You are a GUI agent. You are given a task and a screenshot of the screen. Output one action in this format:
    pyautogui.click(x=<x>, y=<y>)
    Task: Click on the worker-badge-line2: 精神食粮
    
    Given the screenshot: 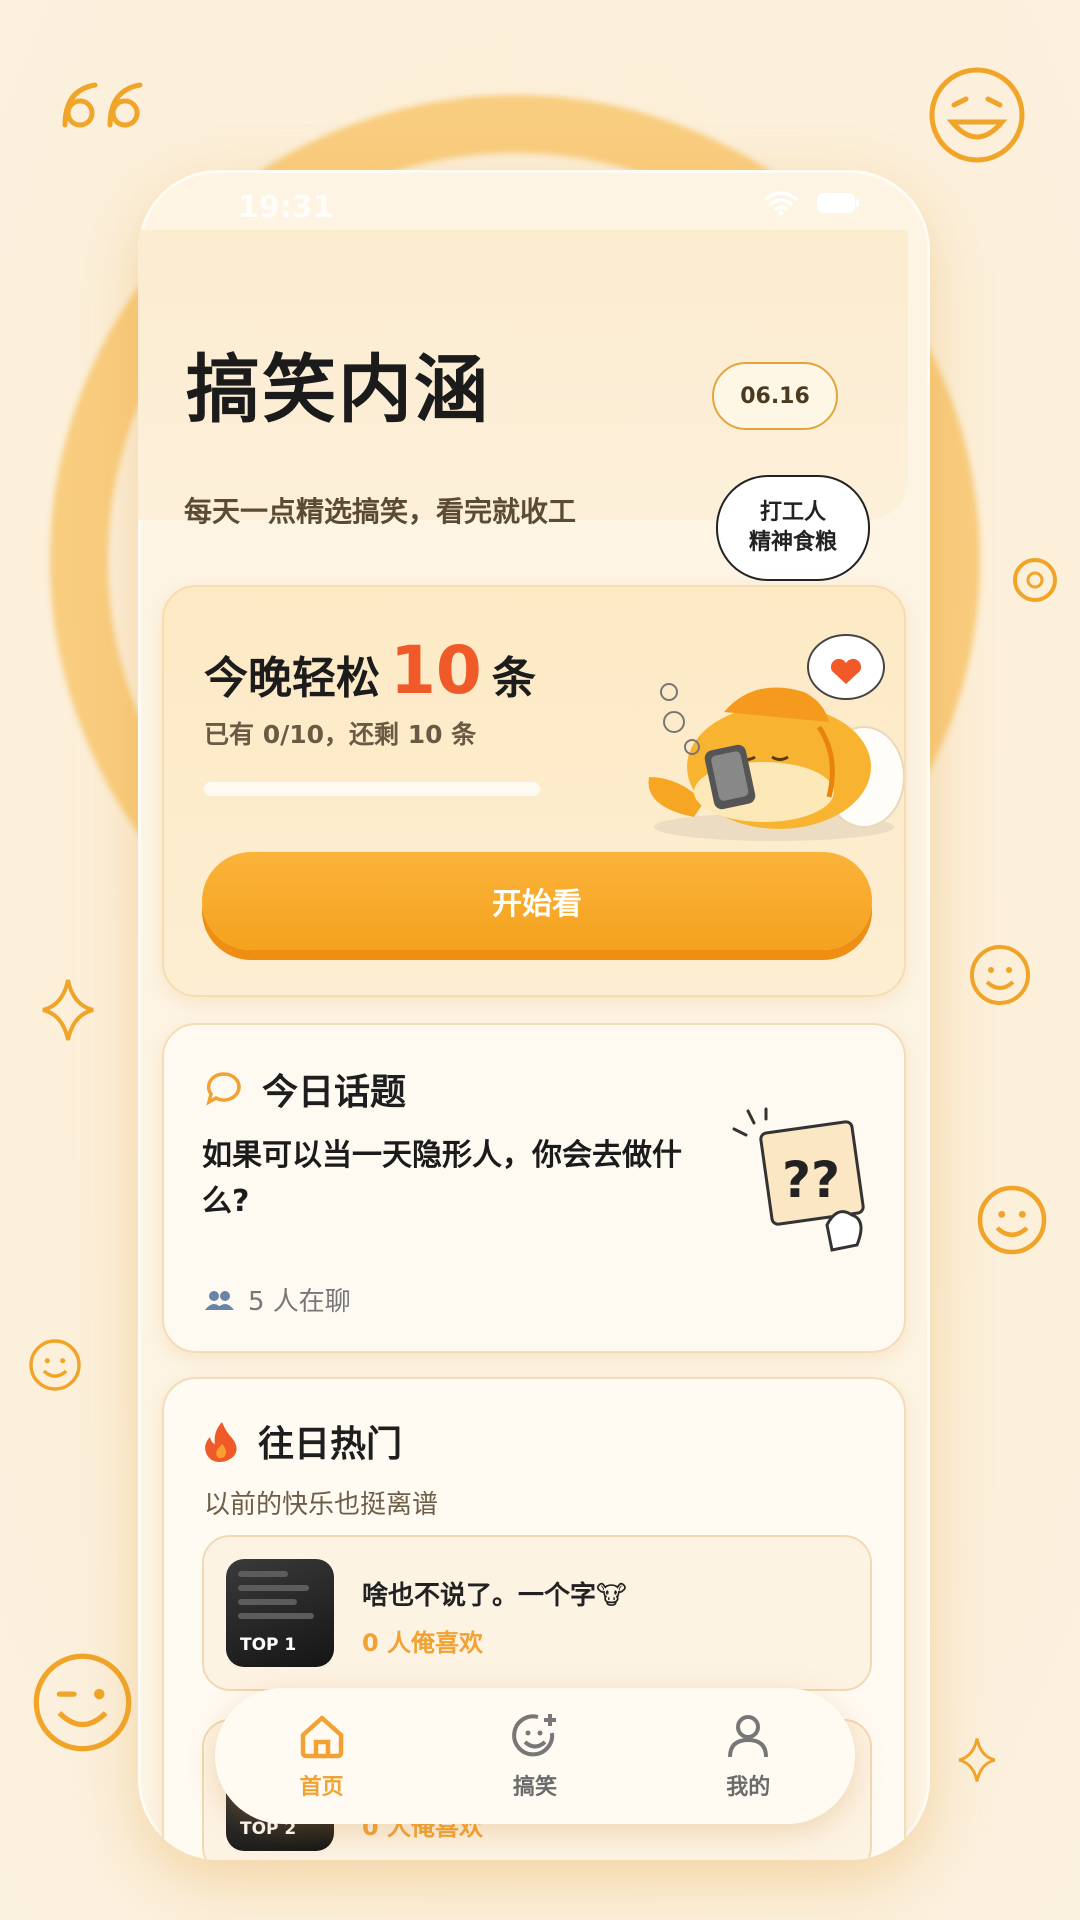 What is the action you would take?
    pyautogui.click(x=792, y=542)
    